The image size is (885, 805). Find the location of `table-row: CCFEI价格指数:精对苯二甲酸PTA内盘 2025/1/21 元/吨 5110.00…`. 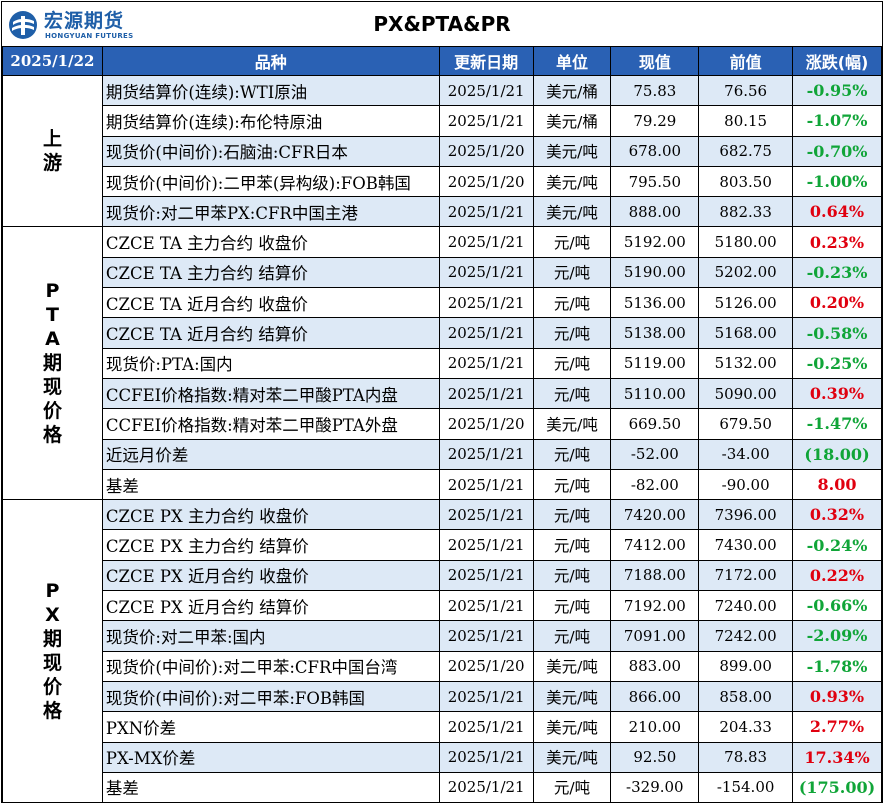

table-row: CCFEI价格指数:精对苯二甲酸PTA内盘 2025/1/21 元/吨 5110.00… is located at coordinates (442, 393).